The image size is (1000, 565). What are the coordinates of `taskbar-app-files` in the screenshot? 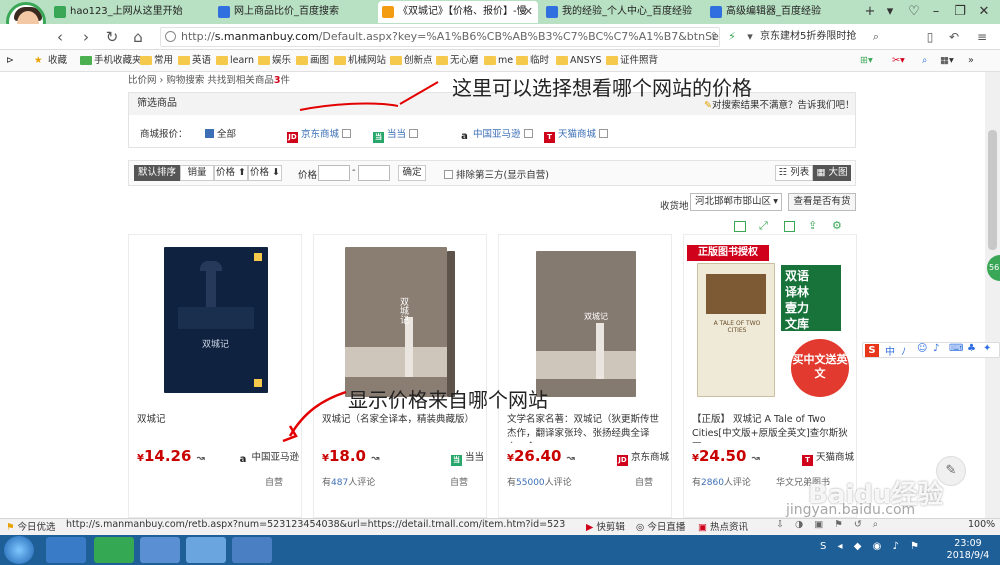 It's located at (160, 550).